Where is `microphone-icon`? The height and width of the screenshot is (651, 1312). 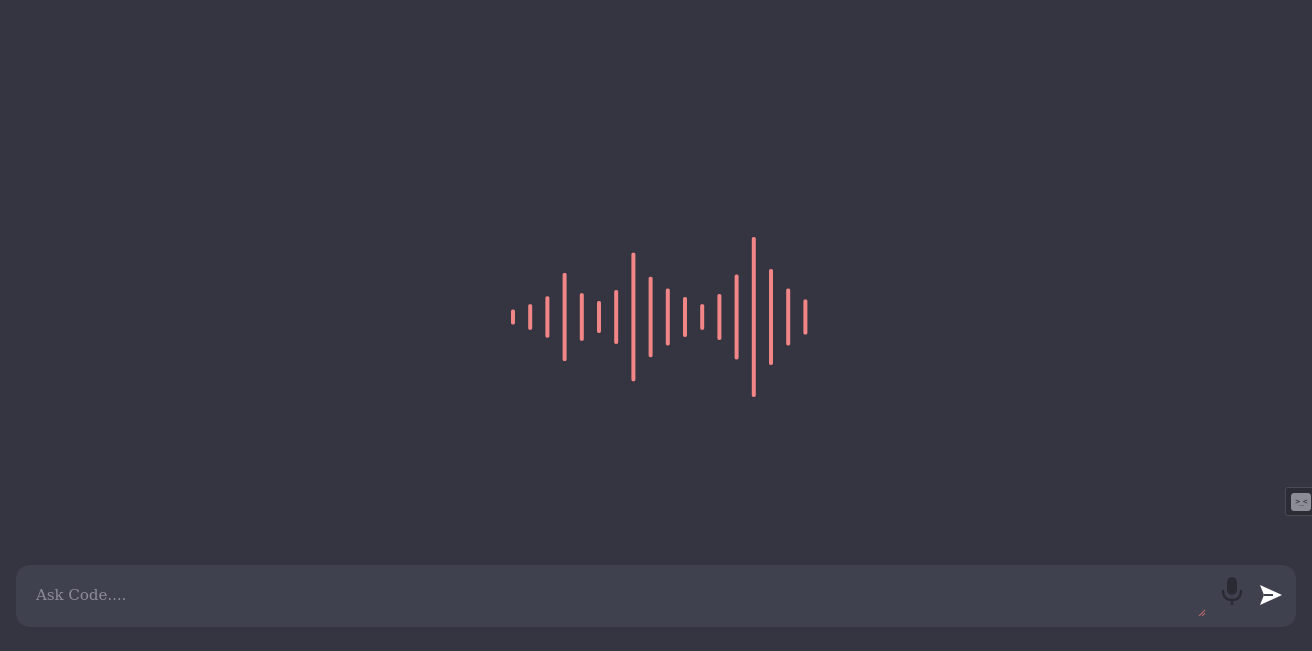
microphone-icon is located at coordinates (1232, 591).